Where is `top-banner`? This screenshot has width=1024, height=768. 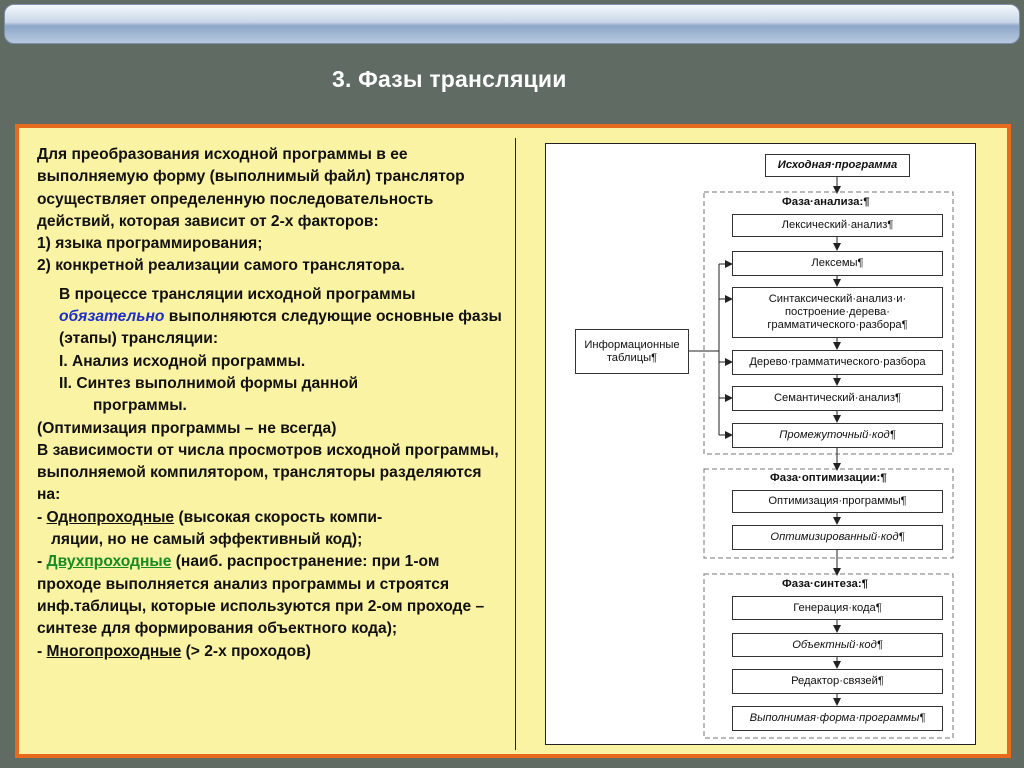 top-banner is located at coordinates (512, 24).